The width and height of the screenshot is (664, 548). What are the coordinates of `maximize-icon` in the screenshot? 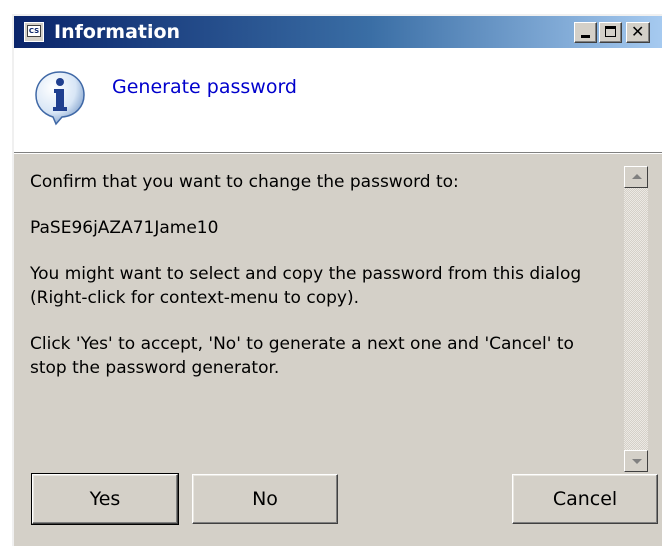 It's located at (610, 31).